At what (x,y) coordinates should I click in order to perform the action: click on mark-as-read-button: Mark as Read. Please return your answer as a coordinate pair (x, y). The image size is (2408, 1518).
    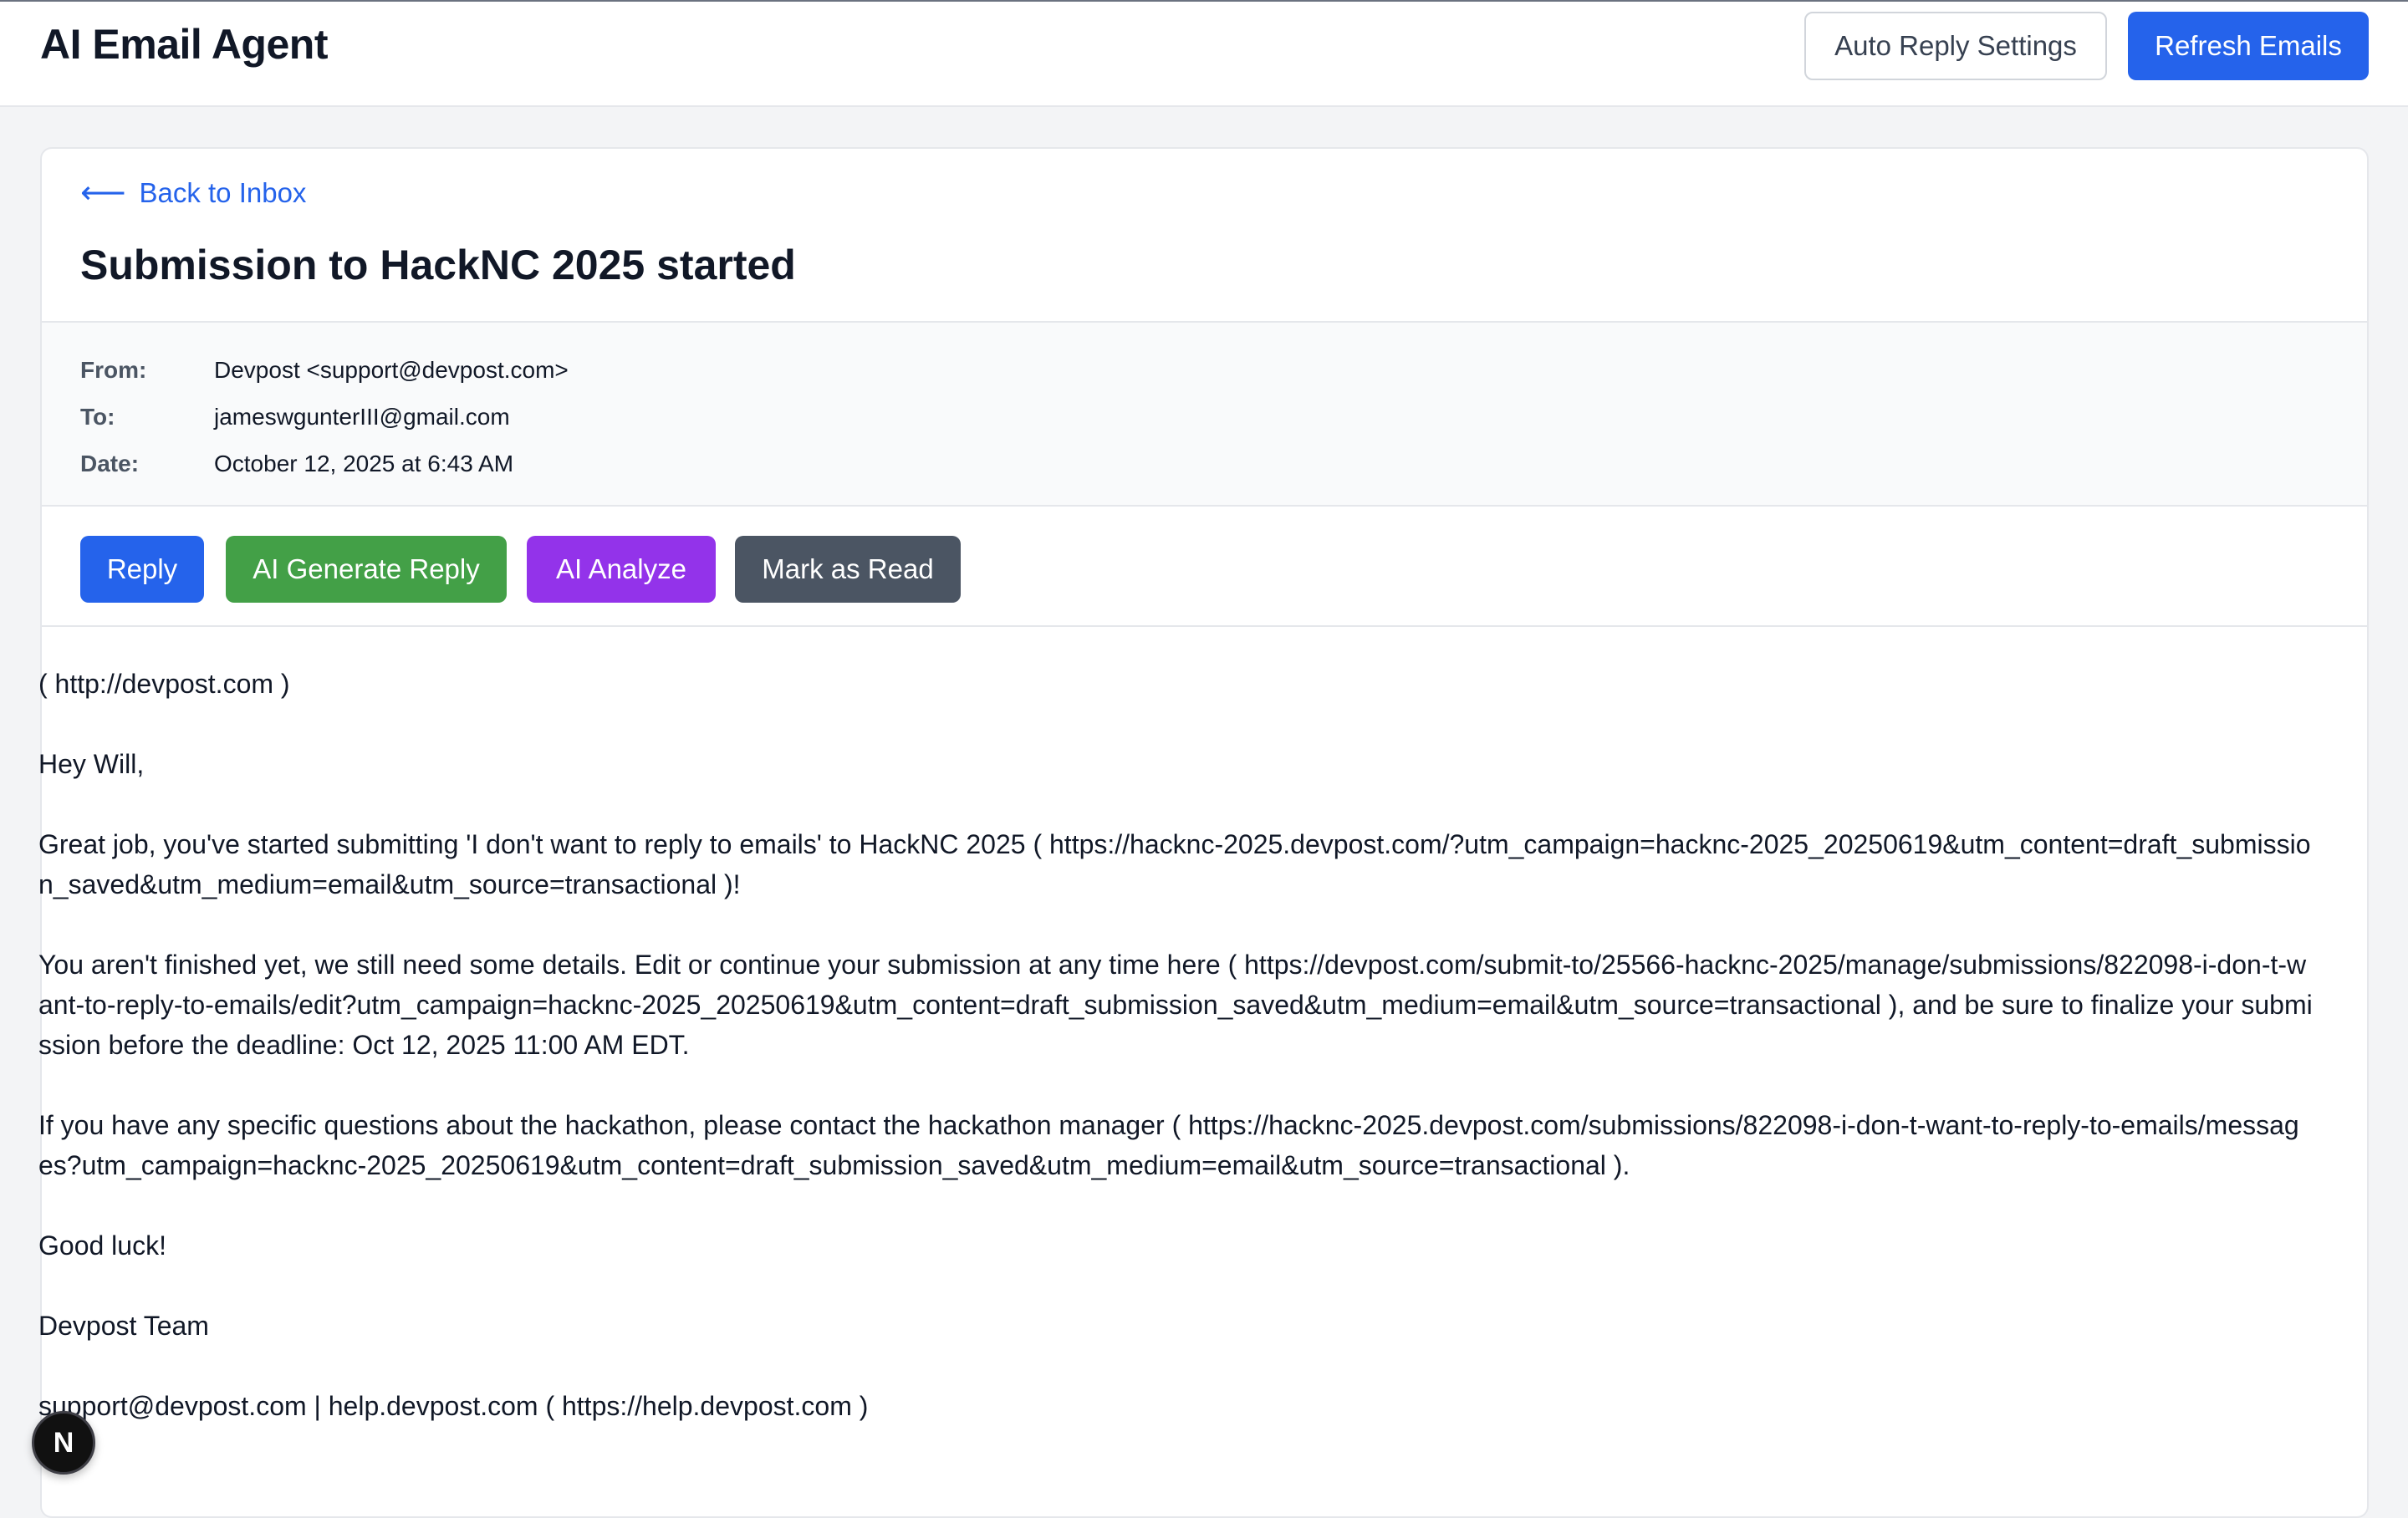
    Looking at the image, I should click on (848, 569).